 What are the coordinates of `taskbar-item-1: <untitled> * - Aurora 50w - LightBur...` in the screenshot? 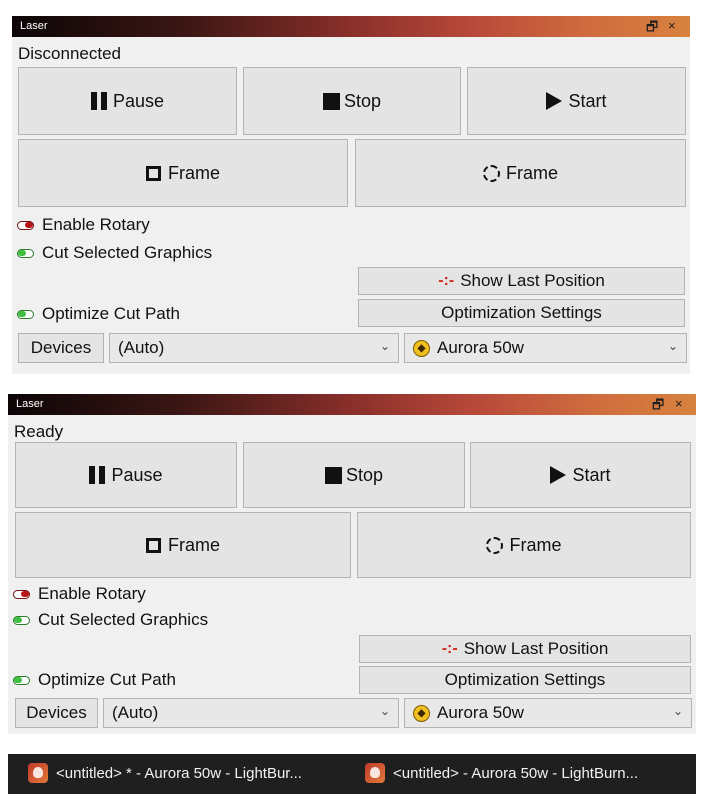 It's located at (184, 773).